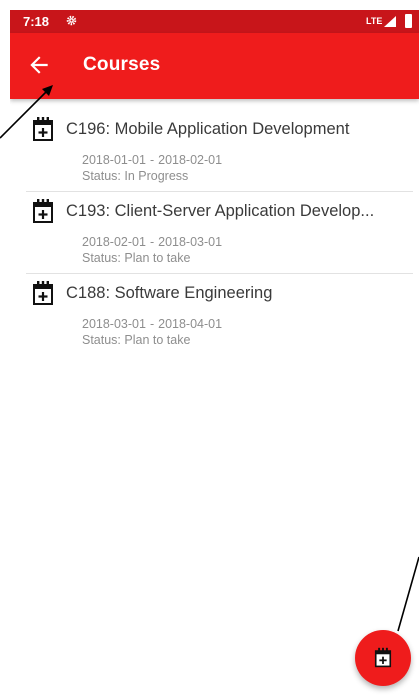  I want to click on status-bar: 7:18 LTE, so click(214, 21).